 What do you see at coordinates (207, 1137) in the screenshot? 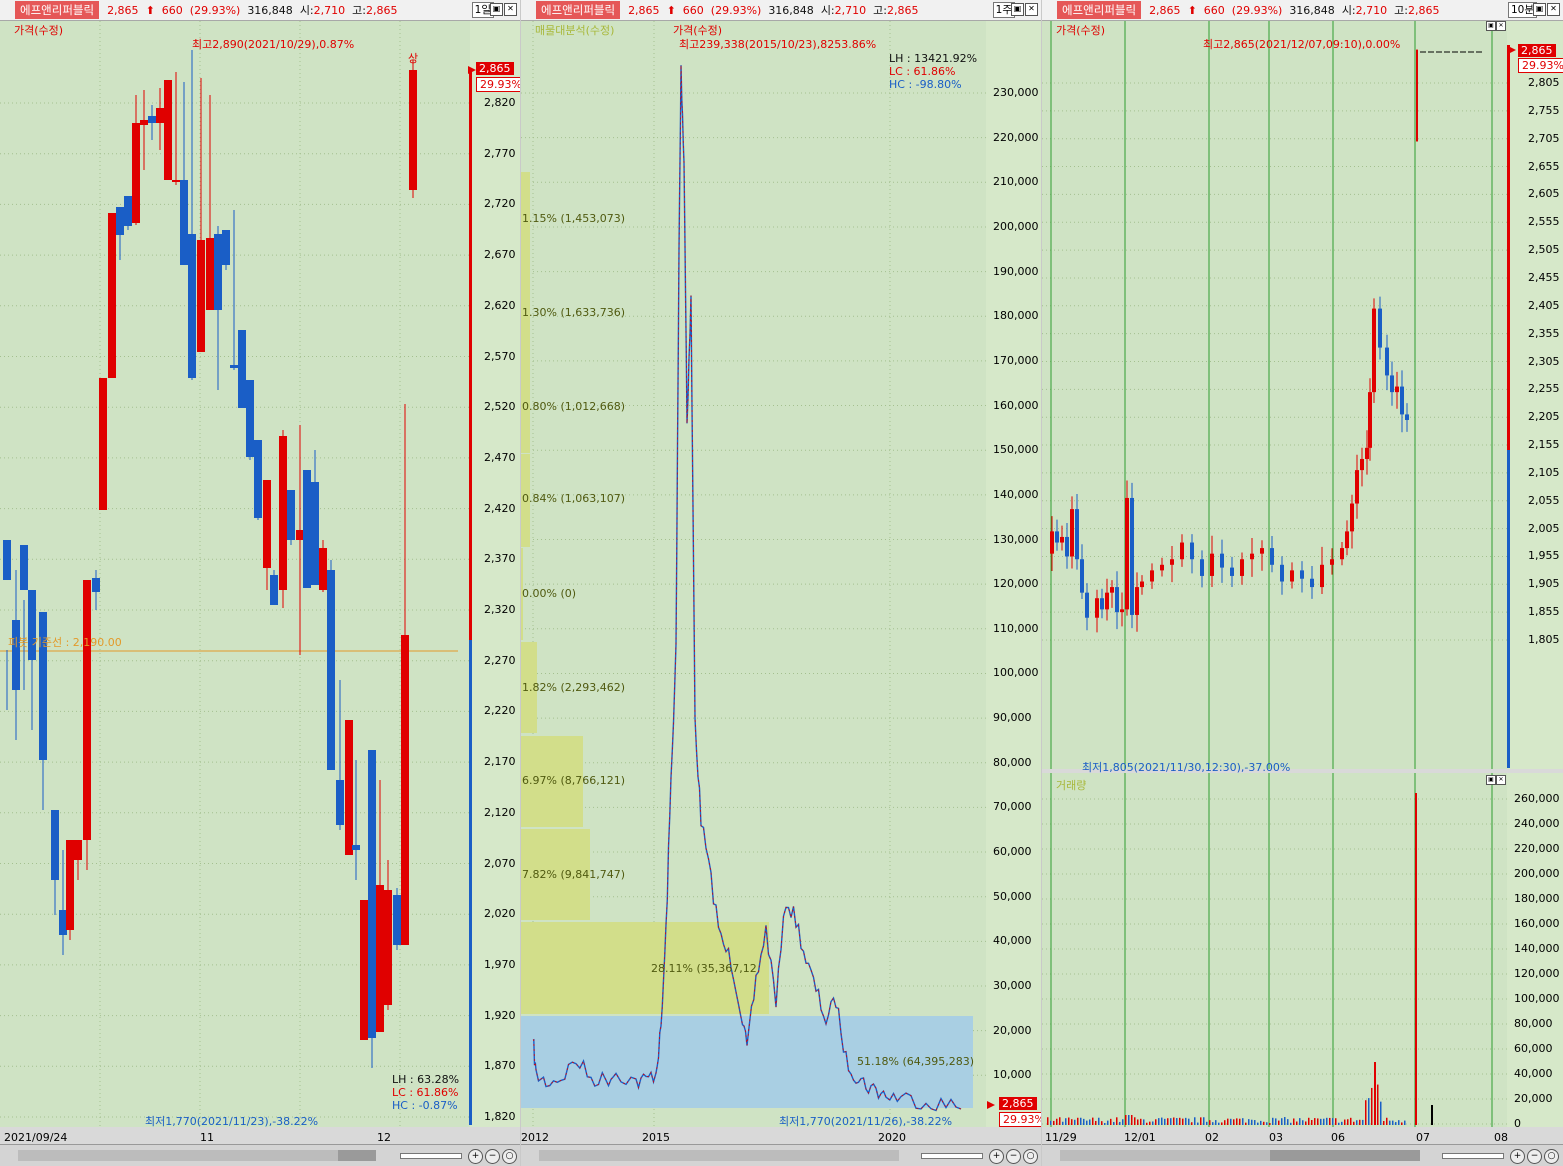
I see `x-tick-label: 11` at bounding box center [207, 1137].